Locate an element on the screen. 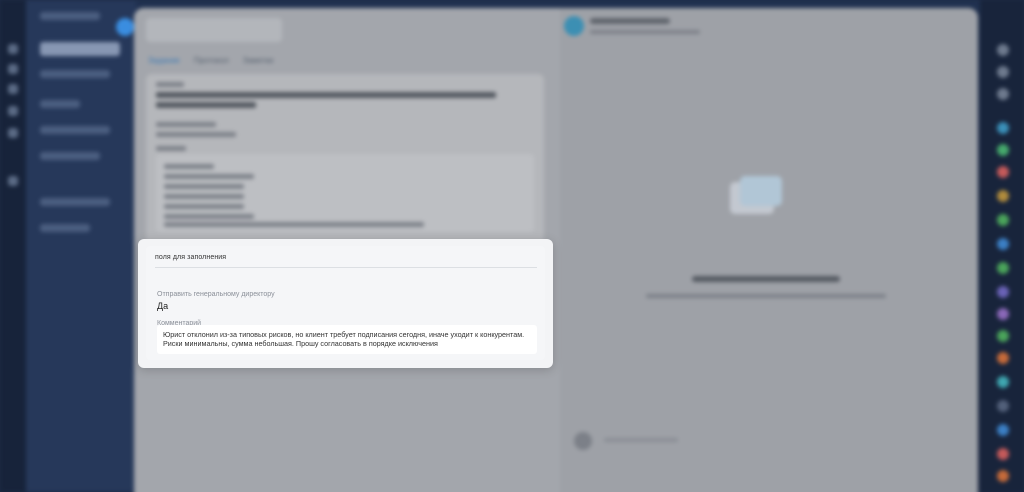  discussion-subtitle is located at coordinates (645, 32).